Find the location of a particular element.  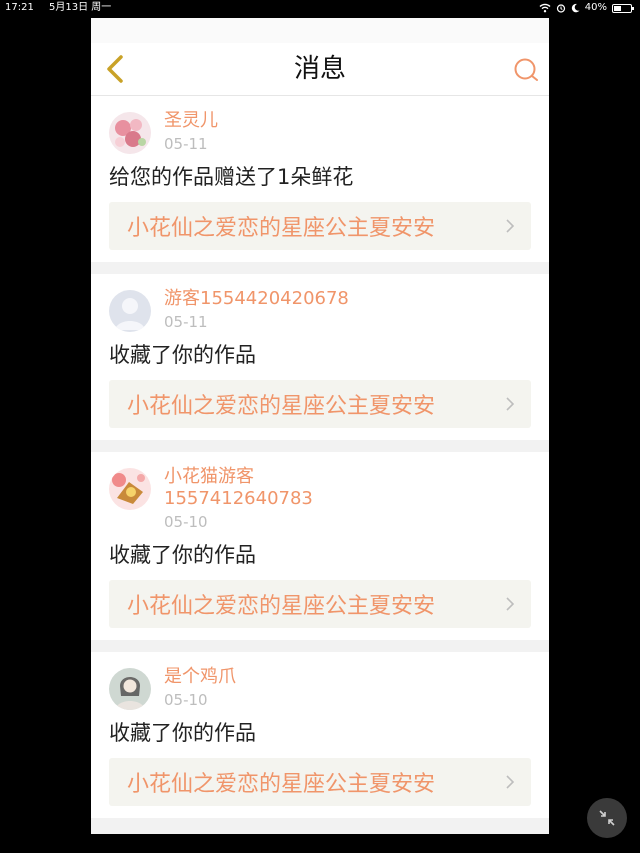

status-date: 5月13日 周一 is located at coordinates (80, 7).